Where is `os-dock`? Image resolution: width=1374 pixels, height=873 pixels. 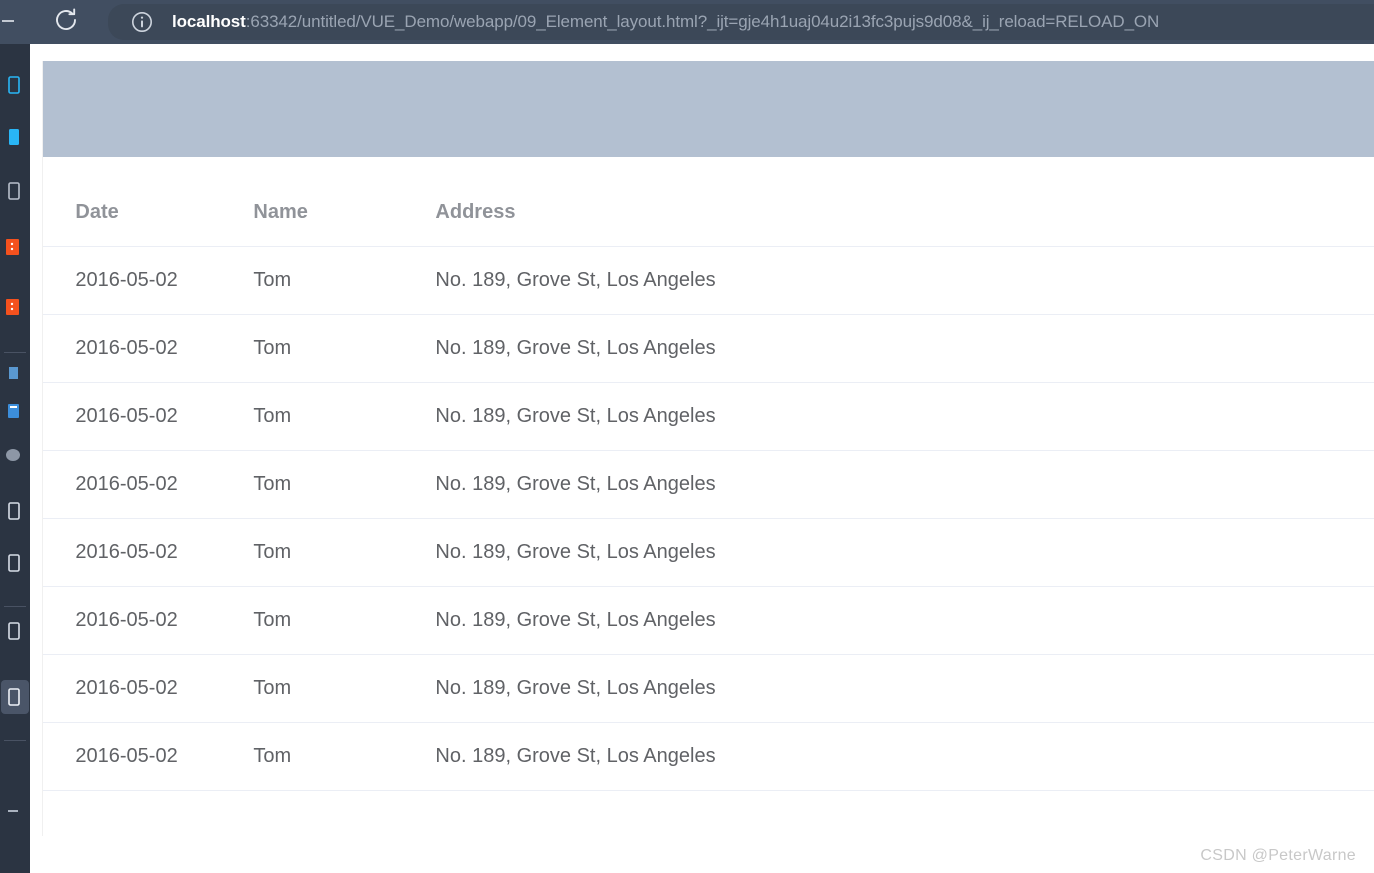
os-dock is located at coordinates (15, 436).